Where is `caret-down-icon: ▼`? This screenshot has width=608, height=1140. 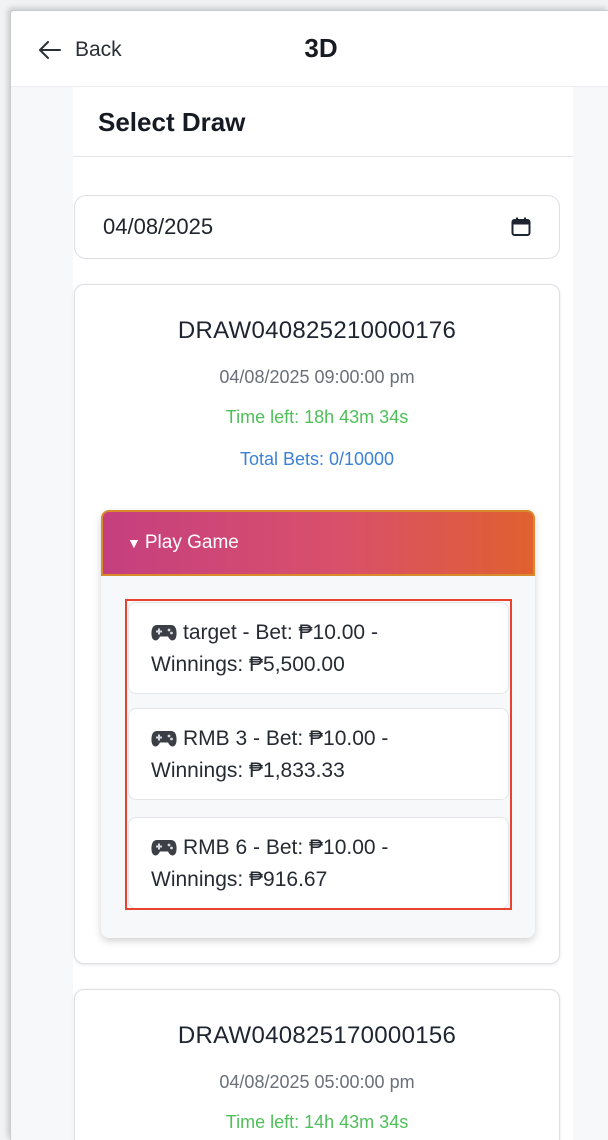 caret-down-icon: ▼ is located at coordinates (134, 543).